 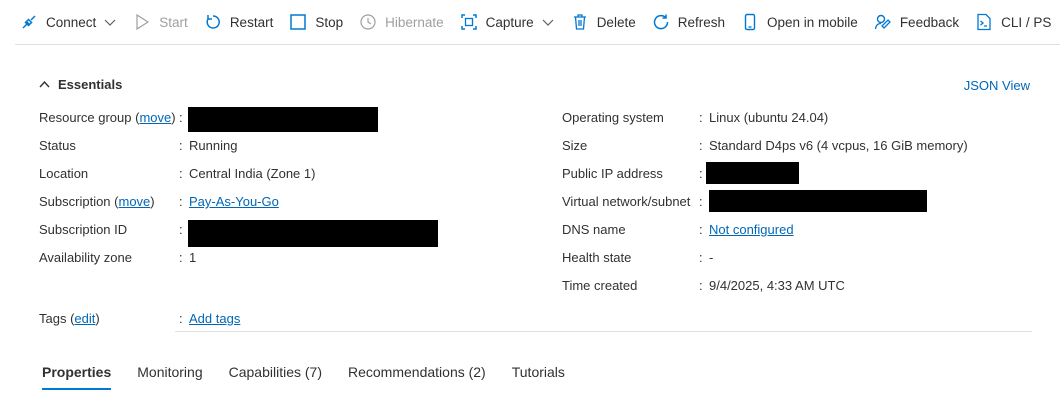 I want to click on status-value: Running, so click(x=213, y=145).